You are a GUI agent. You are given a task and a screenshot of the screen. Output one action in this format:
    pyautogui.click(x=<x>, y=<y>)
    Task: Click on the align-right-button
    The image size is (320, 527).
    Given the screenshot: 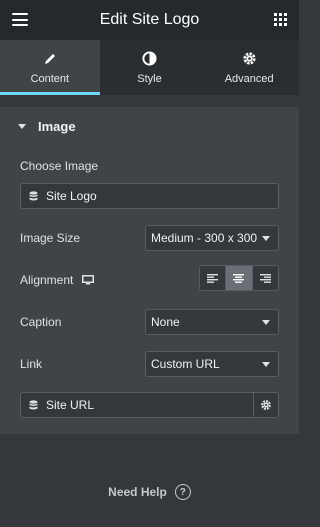 What is the action you would take?
    pyautogui.click(x=265, y=278)
    